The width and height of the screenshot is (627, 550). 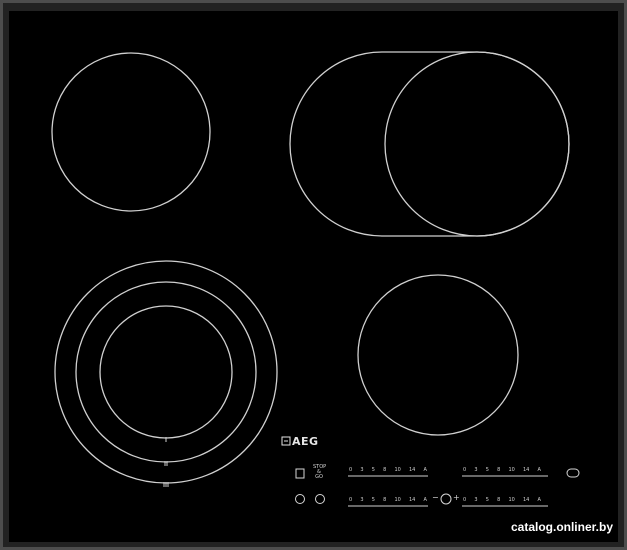 What do you see at coordinates (319, 472) in the screenshot?
I see `stop-go-button: STOP & GO` at bounding box center [319, 472].